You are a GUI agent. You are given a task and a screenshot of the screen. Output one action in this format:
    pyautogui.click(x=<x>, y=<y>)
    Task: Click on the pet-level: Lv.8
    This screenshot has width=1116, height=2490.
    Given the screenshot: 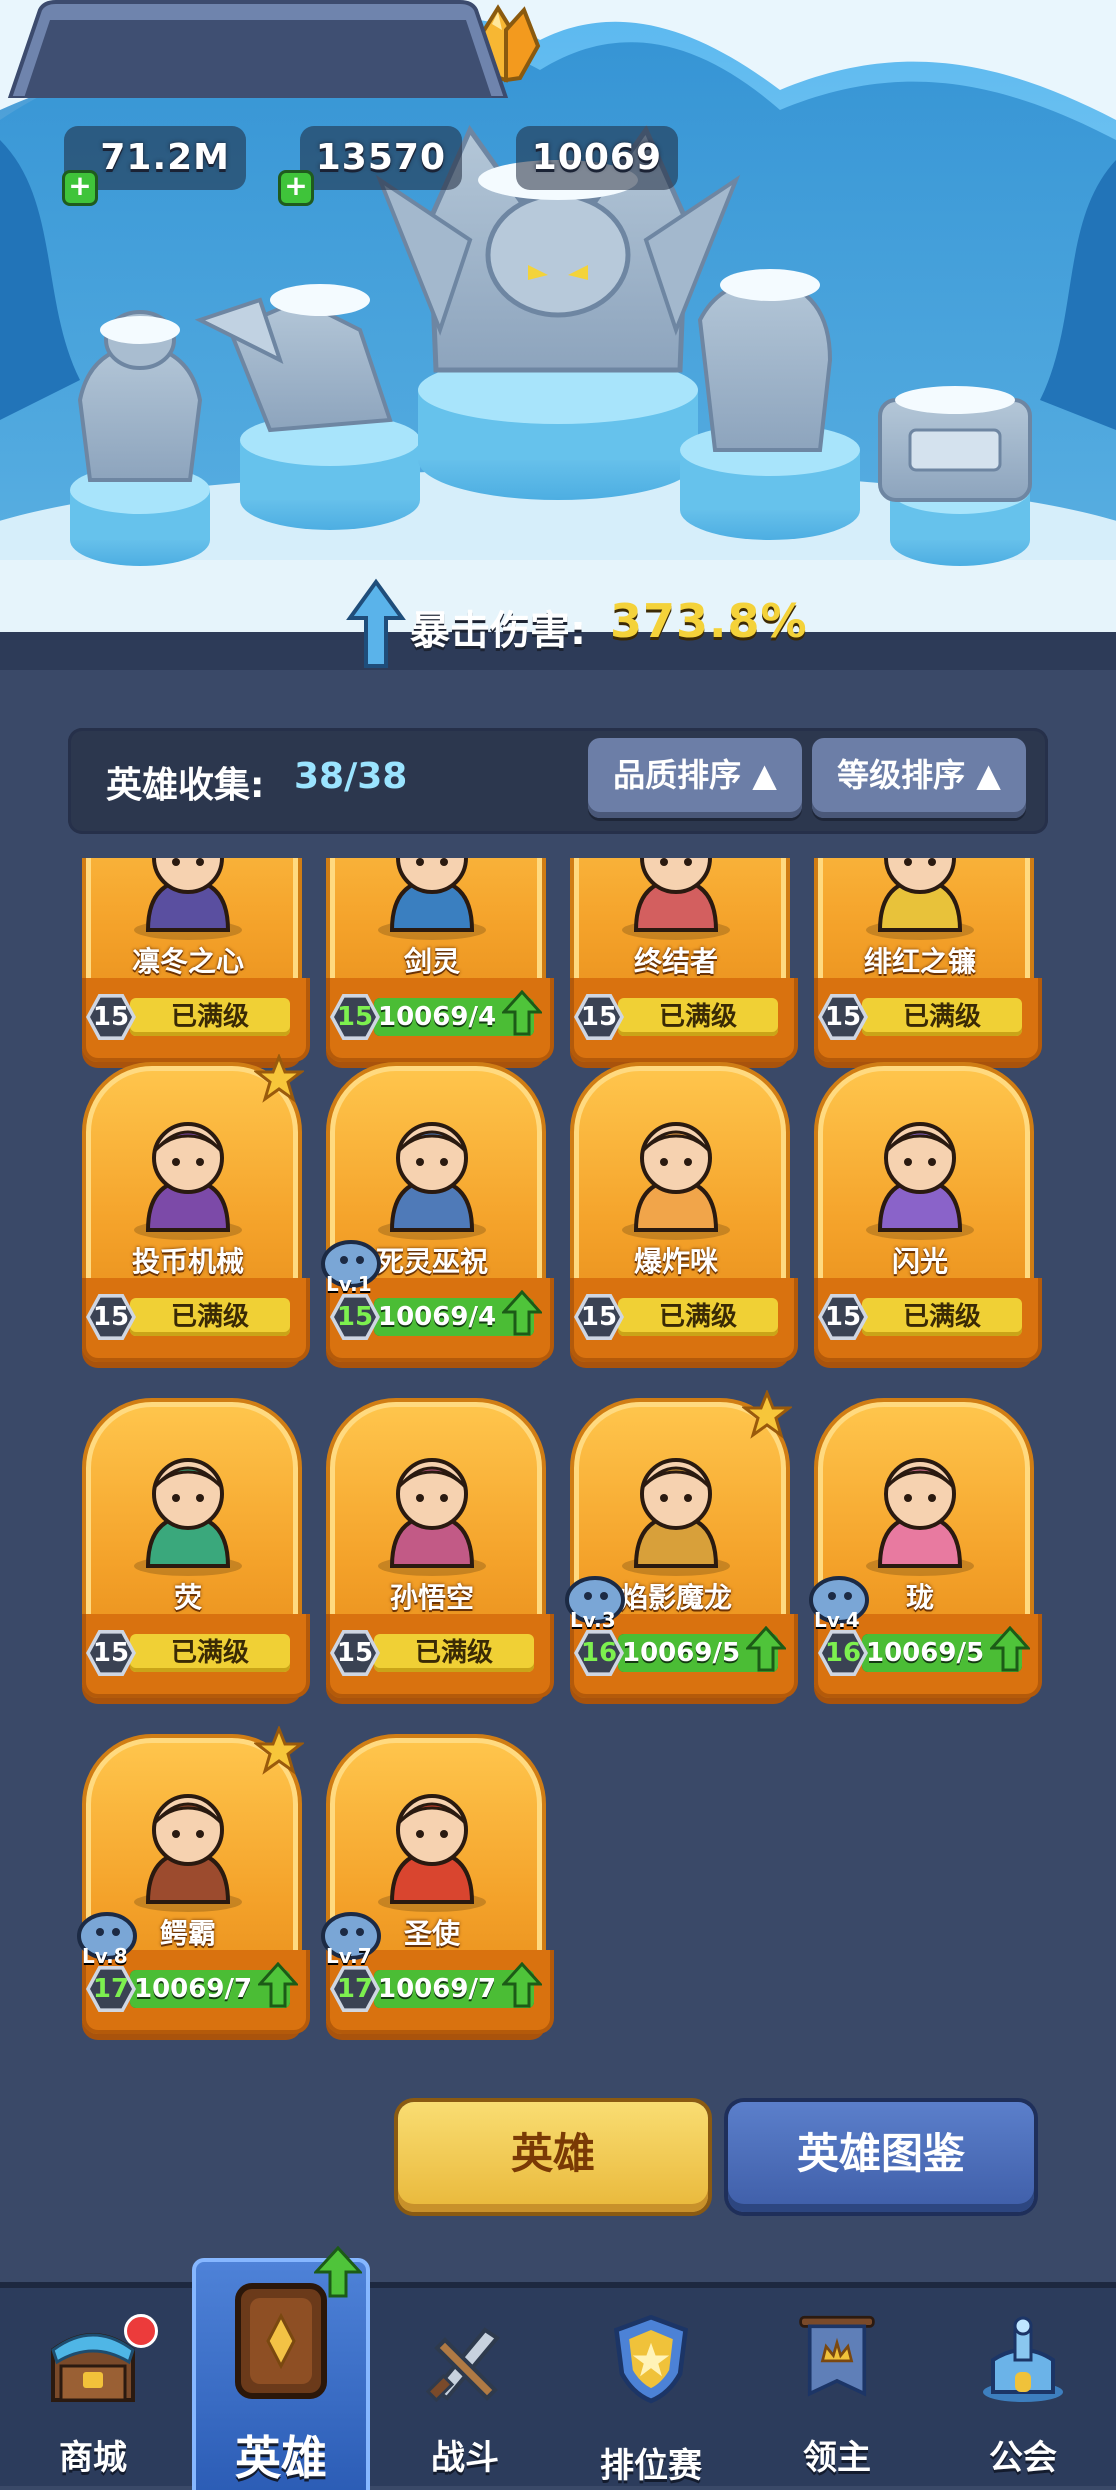 What is the action you would take?
    pyautogui.click(x=105, y=1956)
    